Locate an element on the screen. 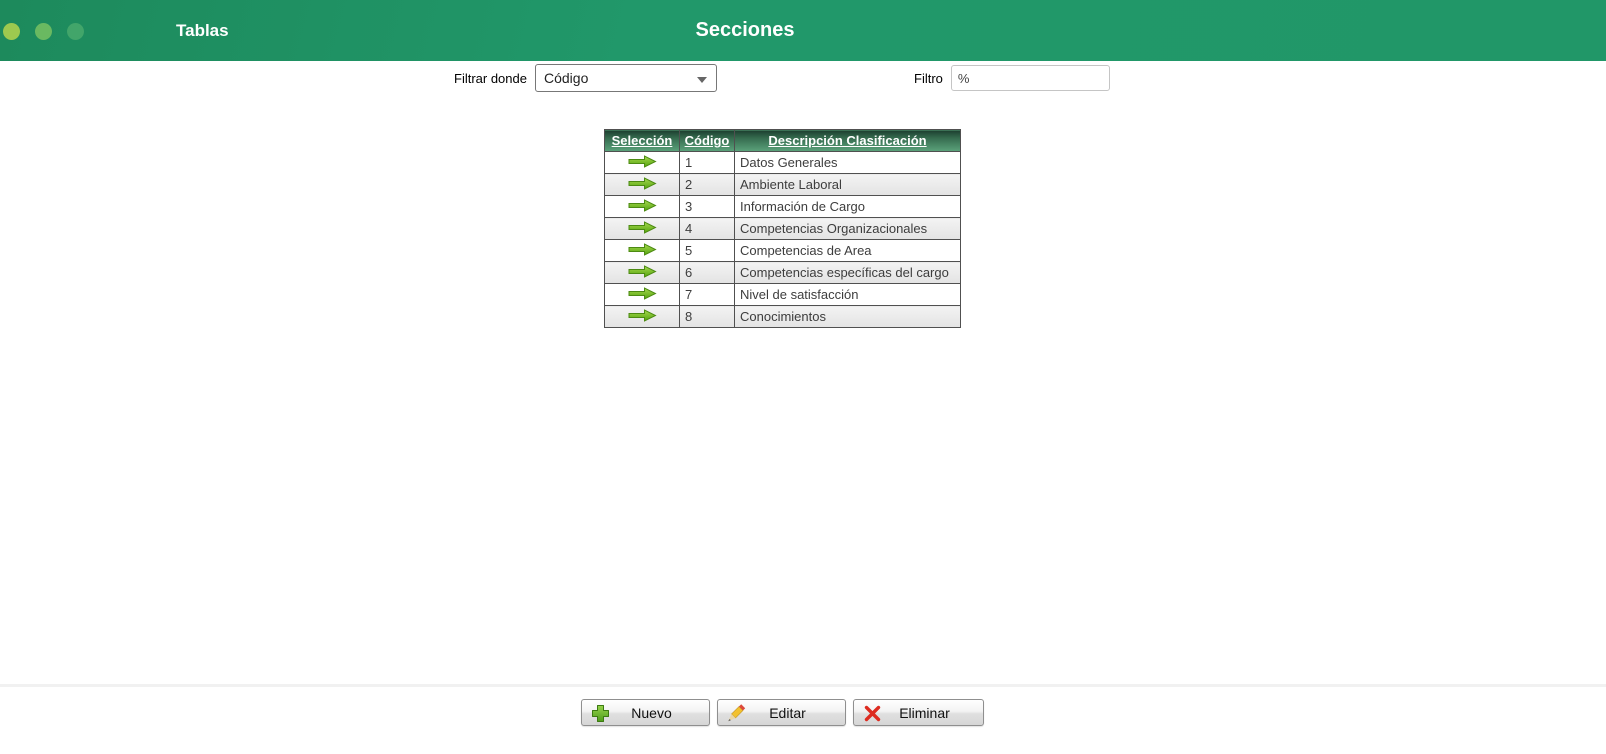 The image size is (1606, 754). pencil-icon is located at coordinates (737, 714).